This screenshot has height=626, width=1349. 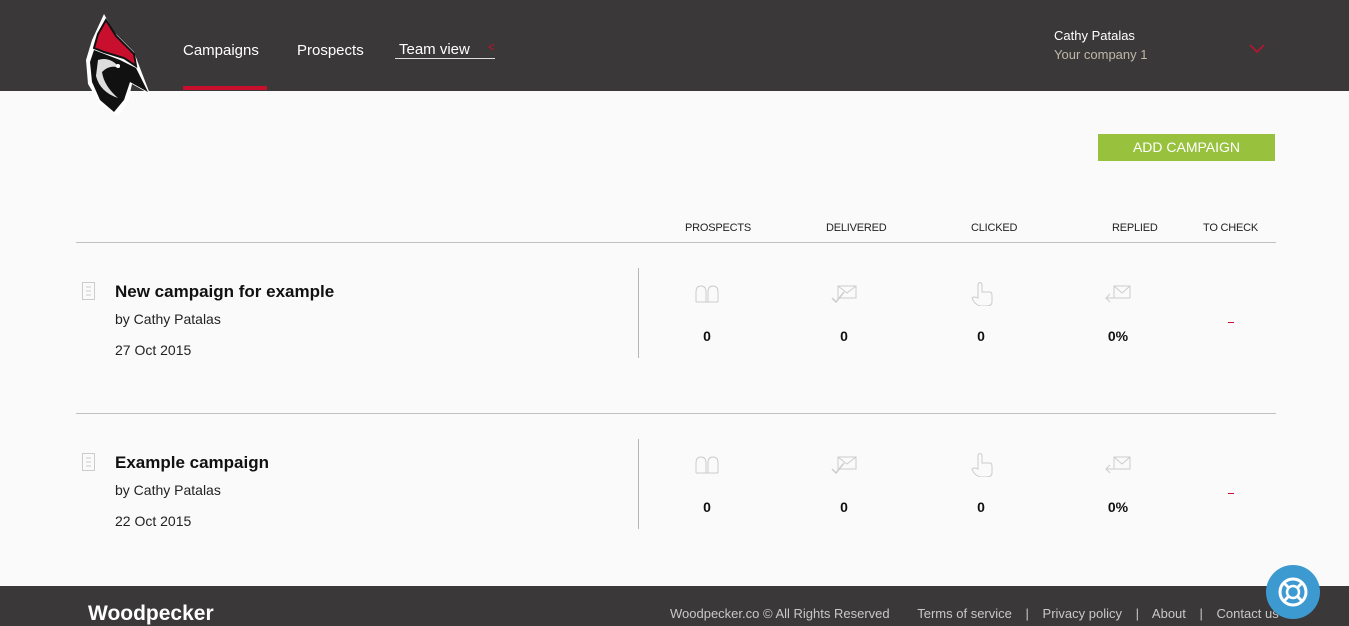 I want to click on footer-brand: Woodpecker, so click(x=151, y=613).